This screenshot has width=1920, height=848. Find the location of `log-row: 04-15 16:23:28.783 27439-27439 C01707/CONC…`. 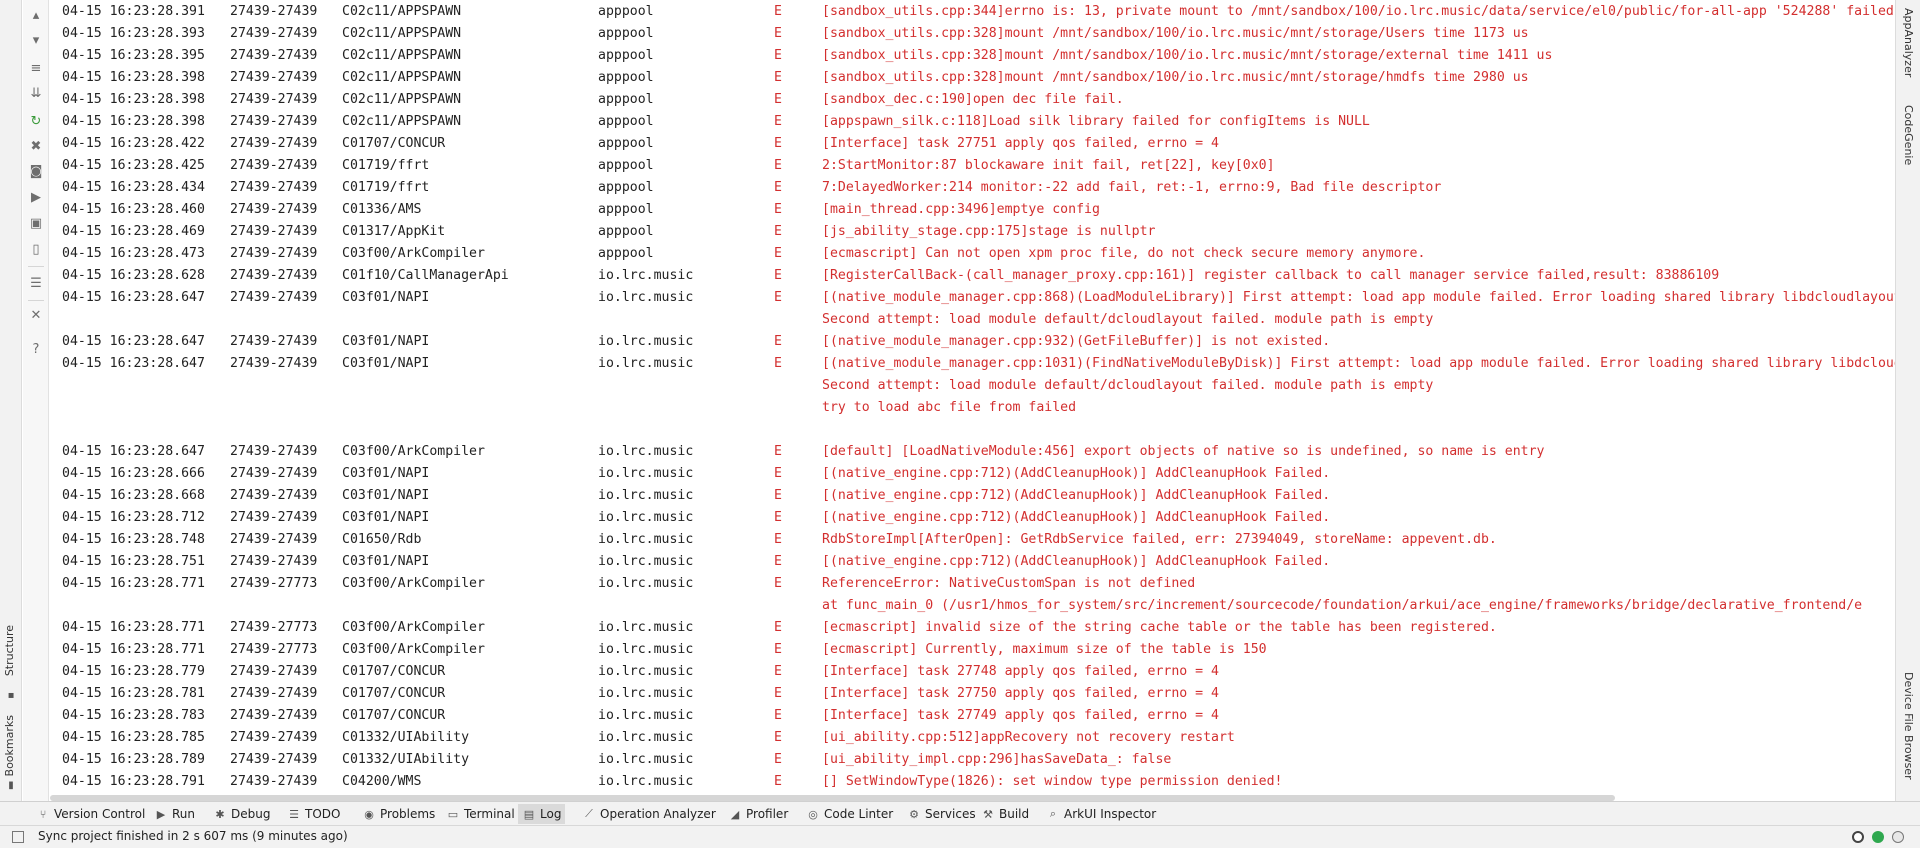

log-row: 04-15 16:23:28.783 27439-27439 C01707/CONC… is located at coordinates (972, 716).